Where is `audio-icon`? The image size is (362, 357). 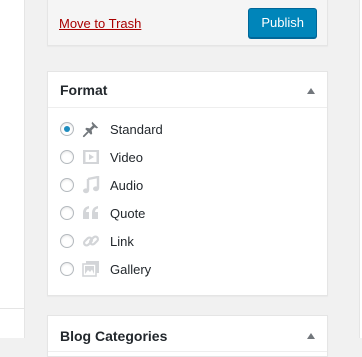 audio-icon is located at coordinates (91, 184).